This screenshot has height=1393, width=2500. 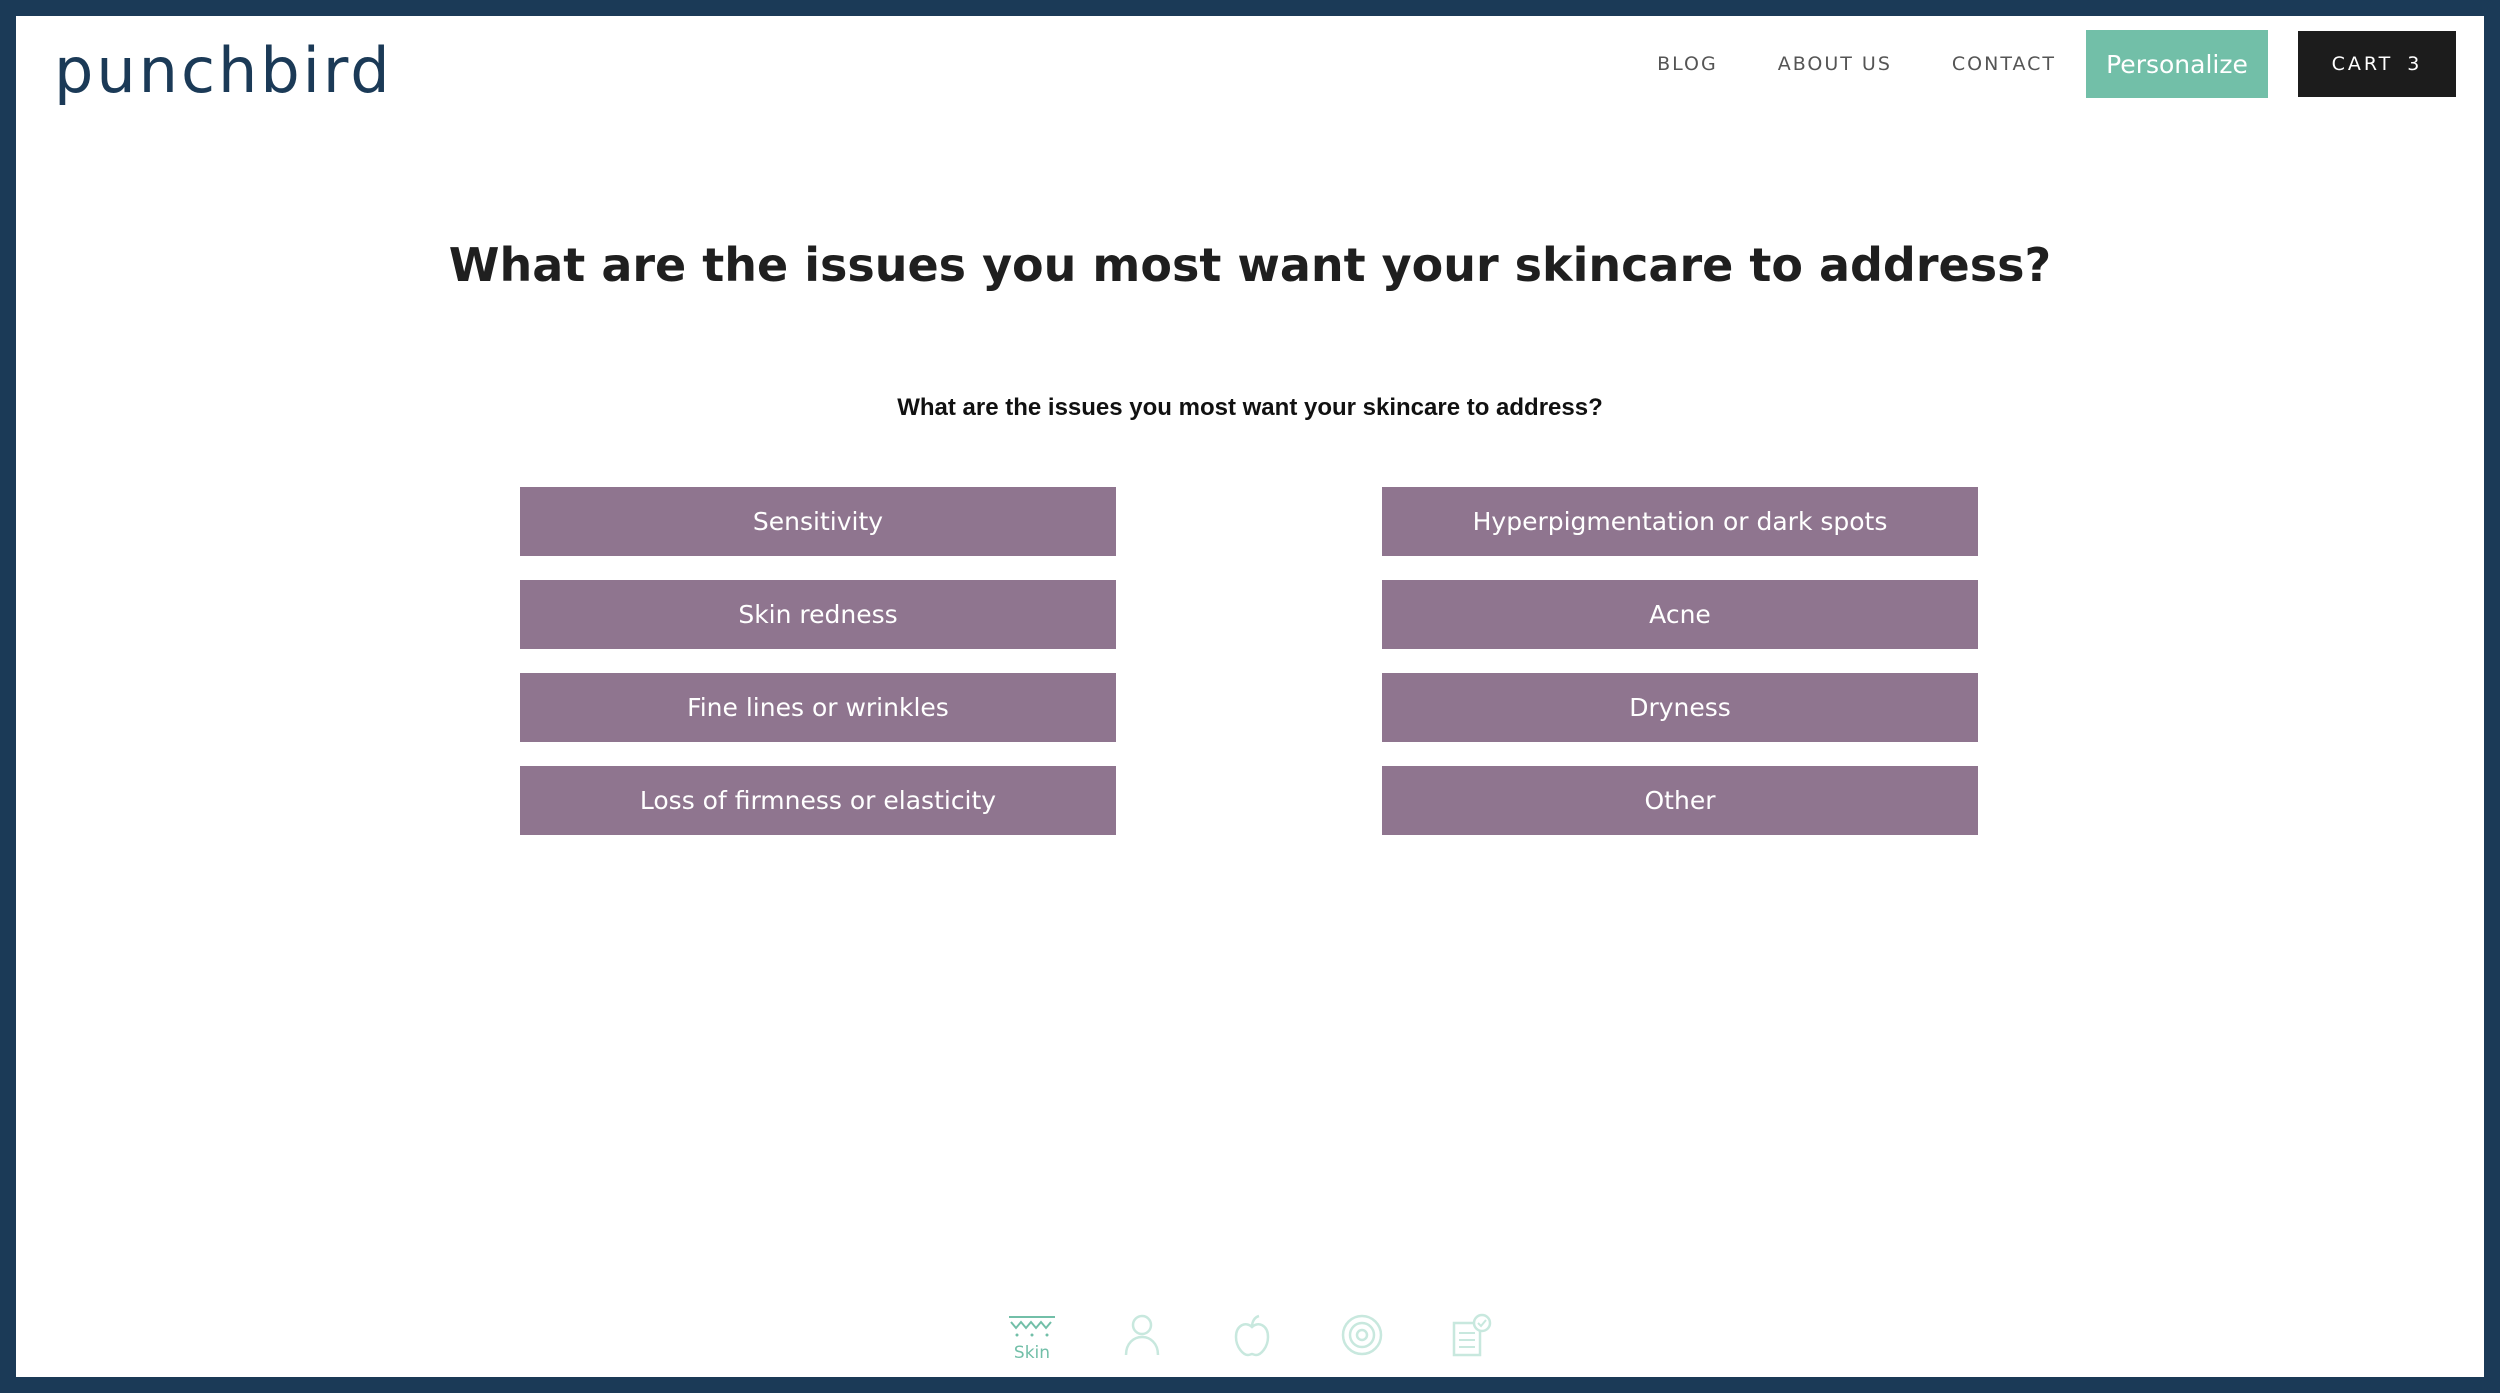 I want to click on step-results, so click(x=1472, y=1335).